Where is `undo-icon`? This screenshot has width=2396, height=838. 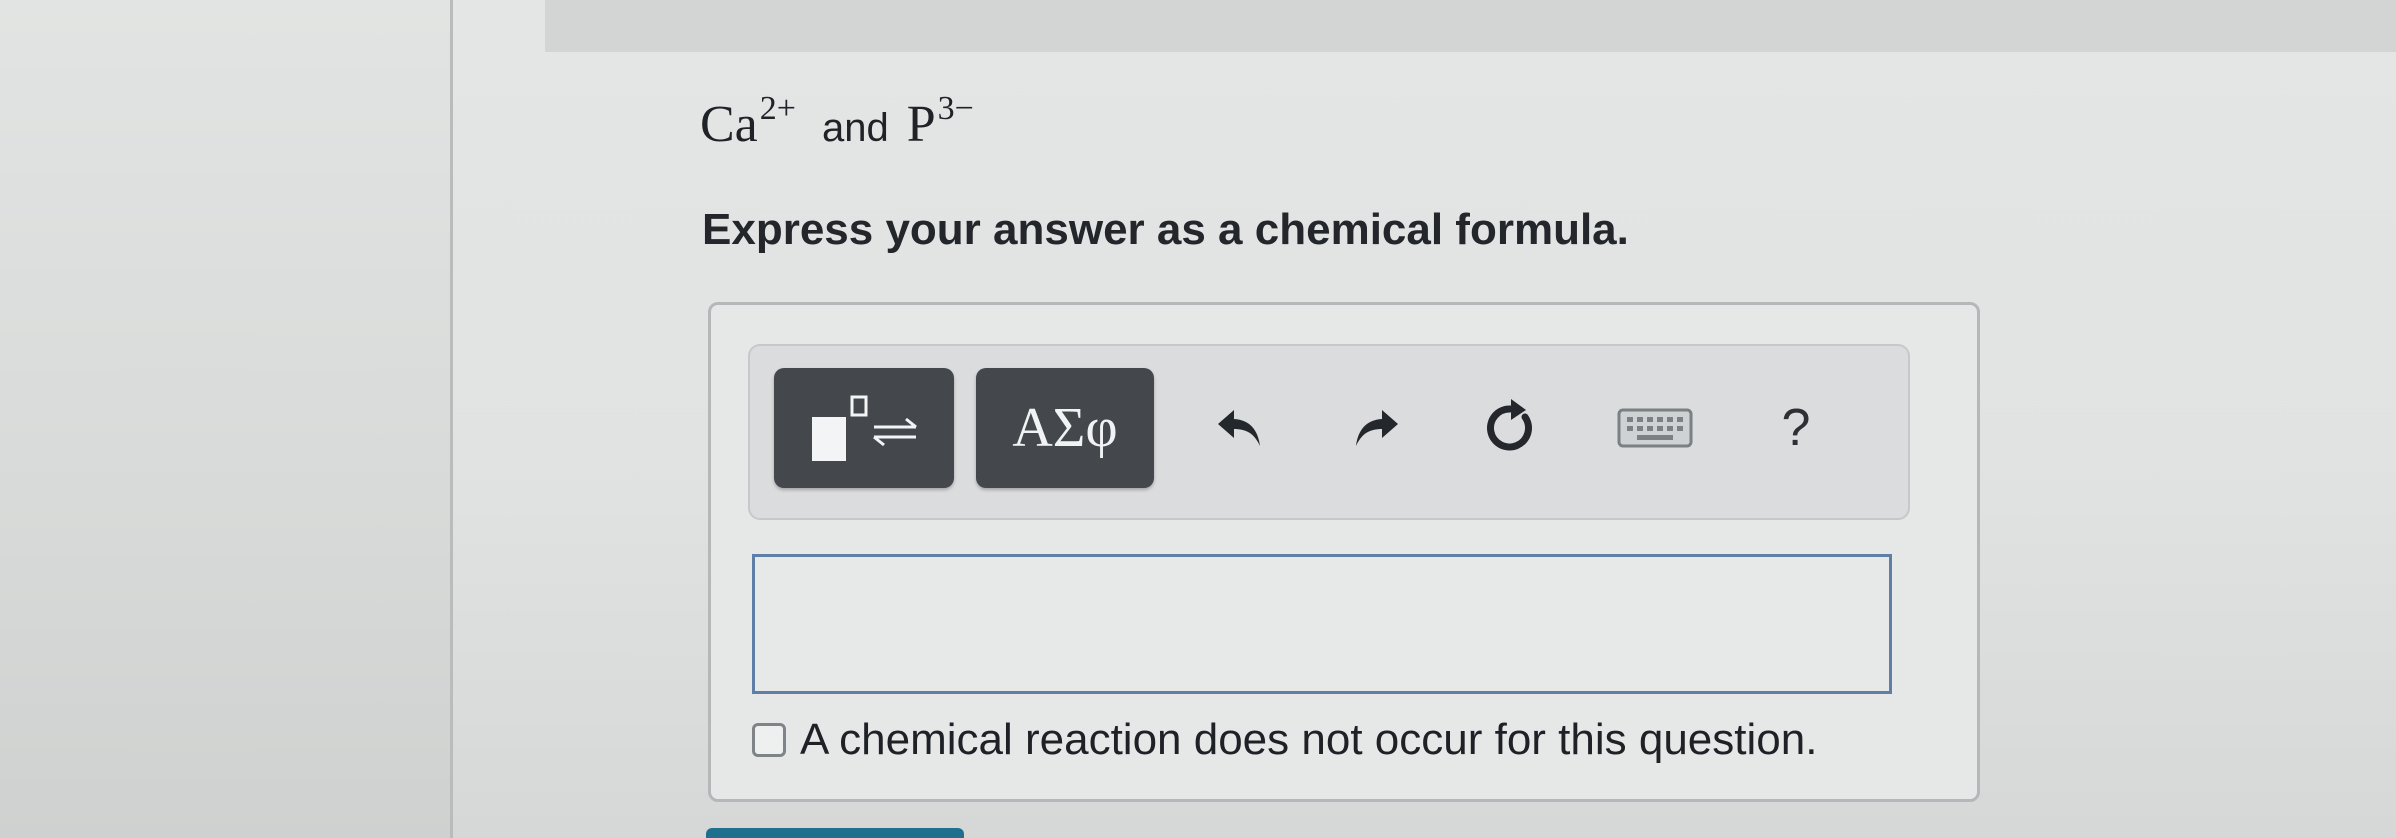 undo-icon is located at coordinates (1239, 428).